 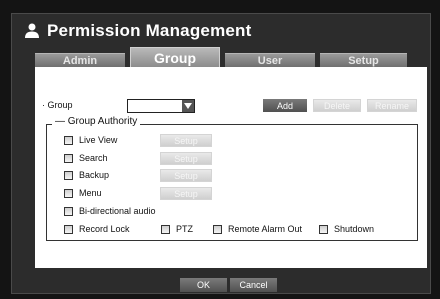 I want to click on search-setup-button: Setup, so click(x=186, y=158).